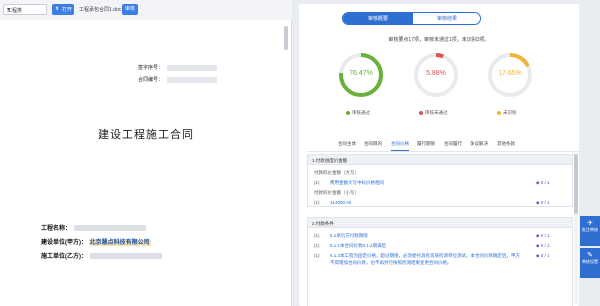 The height and width of the screenshot is (306, 600). I want to click on edit-icon: ✎, so click(590, 255).